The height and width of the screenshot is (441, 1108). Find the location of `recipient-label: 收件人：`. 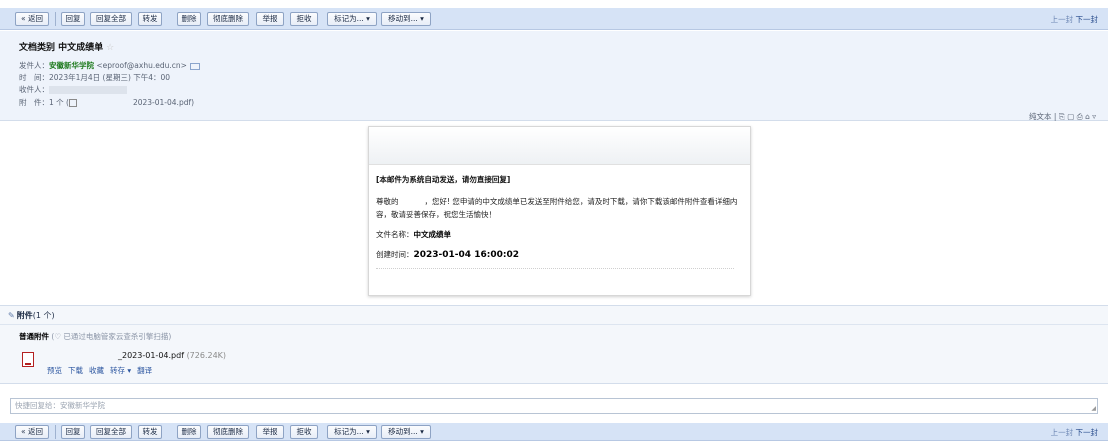

recipient-label: 收件人： is located at coordinates (34, 89).